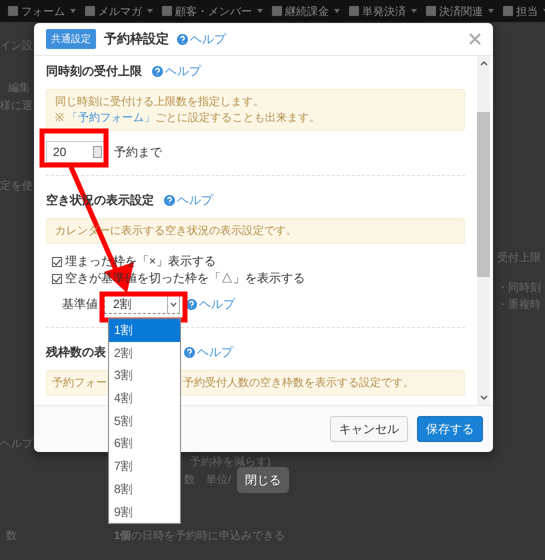  What do you see at coordinates (144, 489) in the screenshot?
I see `dropdown-option: 8割` at bounding box center [144, 489].